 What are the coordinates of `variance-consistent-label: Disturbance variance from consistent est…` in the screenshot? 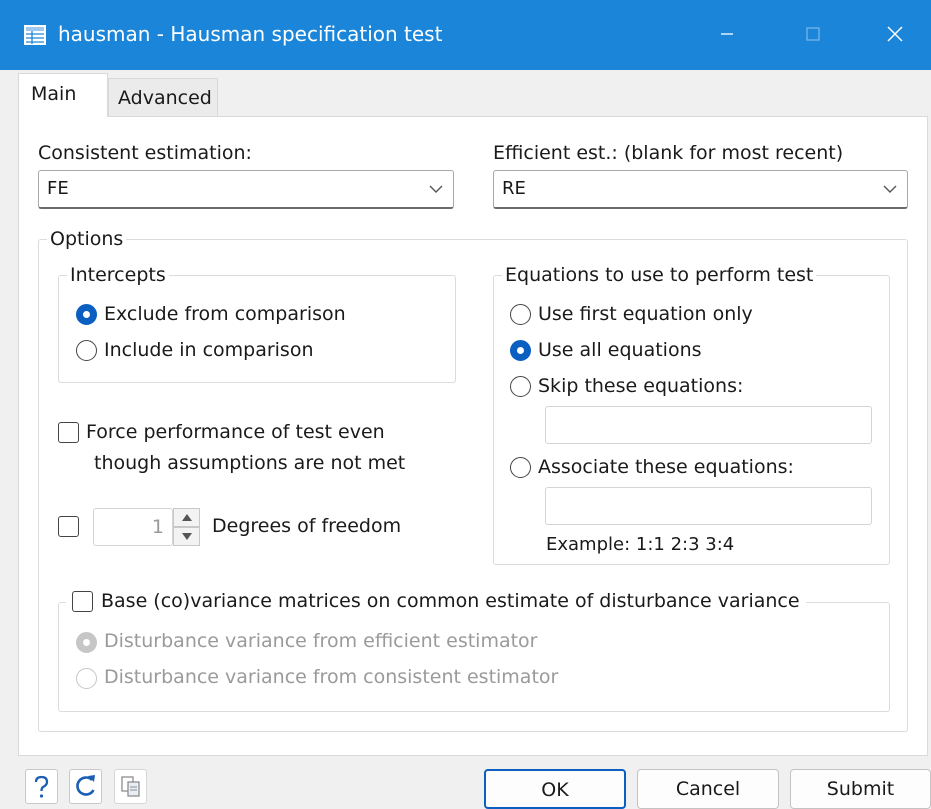 It's located at (331, 677).